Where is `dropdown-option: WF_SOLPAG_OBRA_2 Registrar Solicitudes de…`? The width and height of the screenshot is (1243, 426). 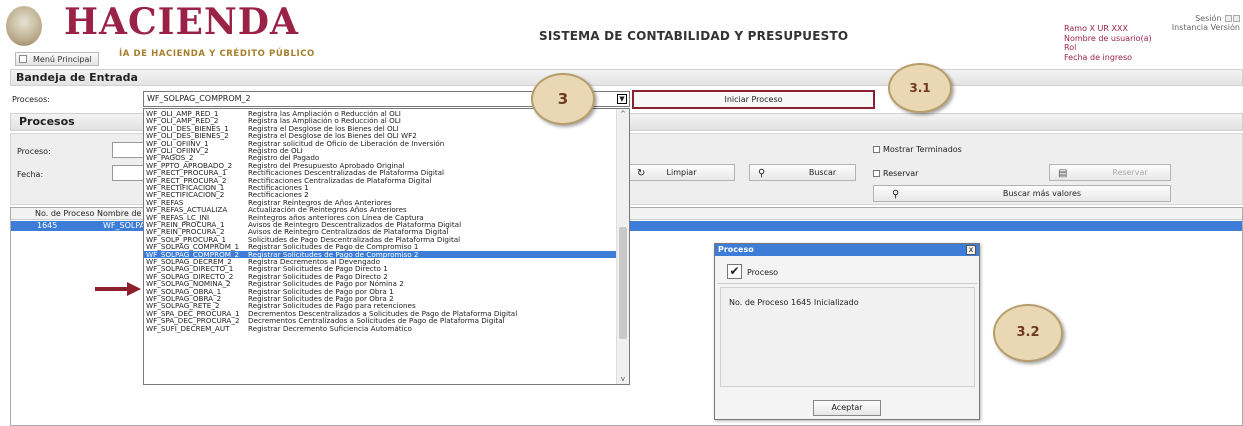
dropdown-option: WF_SOLPAG_OBRA_2 Registrar Solicitudes de… is located at coordinates (380, 299).